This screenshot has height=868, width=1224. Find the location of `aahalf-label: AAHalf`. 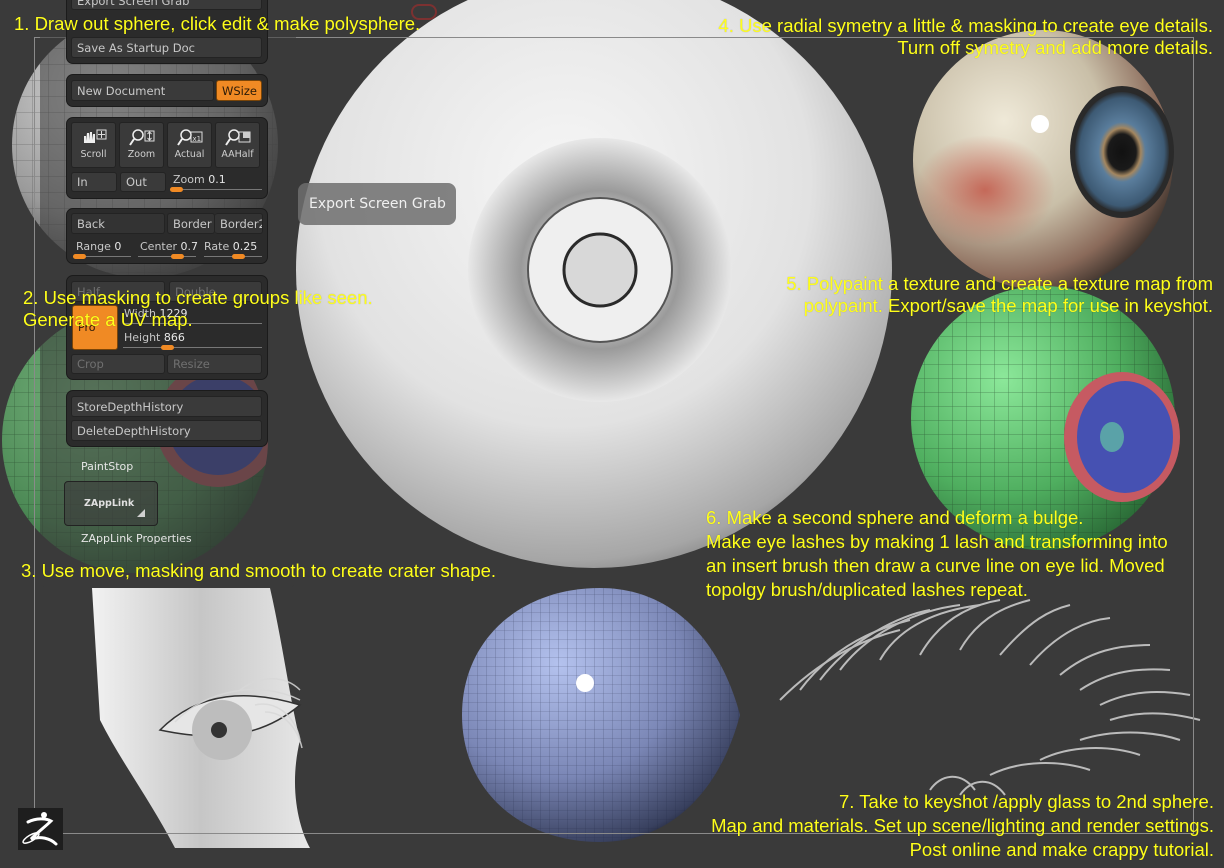

aahalf-label: AAHalf is located at coordinates (237, 154).